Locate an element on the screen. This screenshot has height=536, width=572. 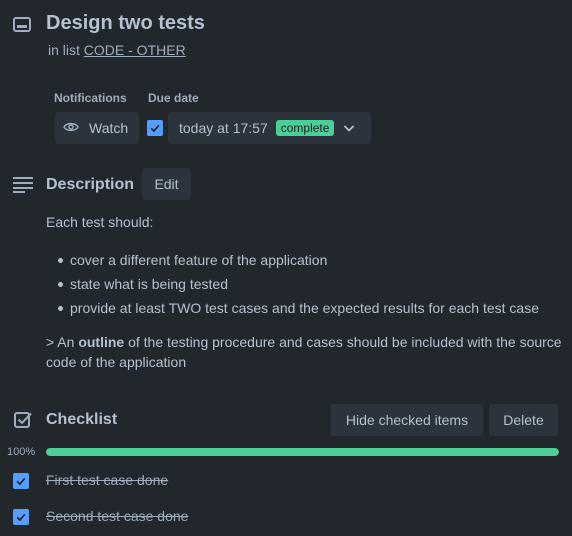
card-icon is located at coordinates (22, 24).